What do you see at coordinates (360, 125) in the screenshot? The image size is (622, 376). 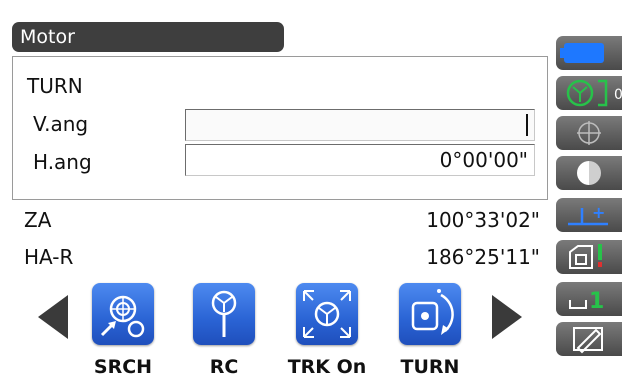 I see `v-ang-input` at bounding box center [360, 125].